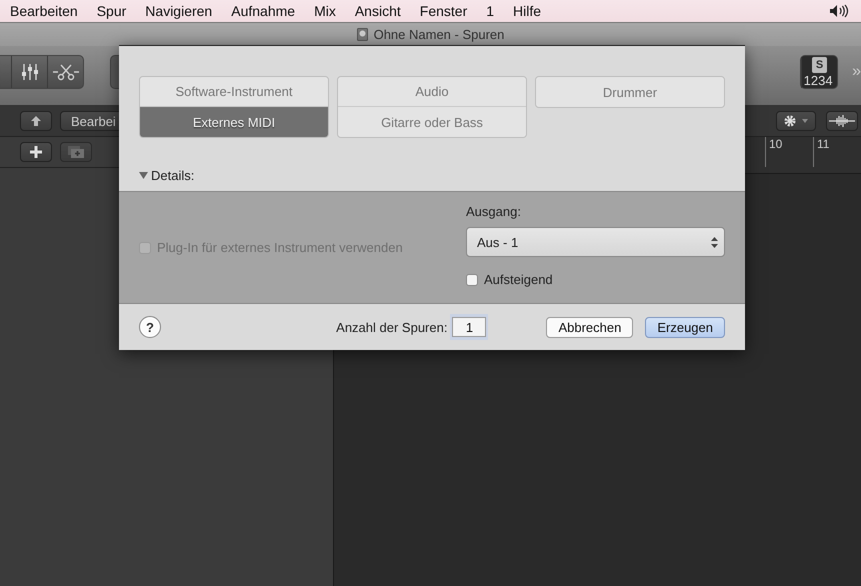 This screenshot has width=861, height=586. I want to click on gear-icon, so click(796, 121).